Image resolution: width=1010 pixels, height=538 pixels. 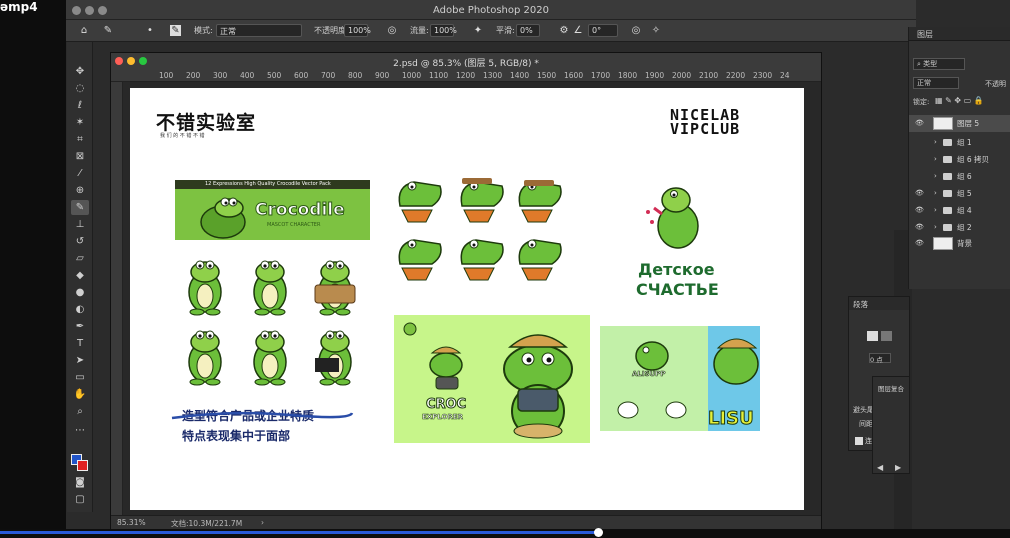 What do you see at coordinates (259, 30) in the screenshot?
I see `mode-select: 正常` at bounding box center [259, 30].